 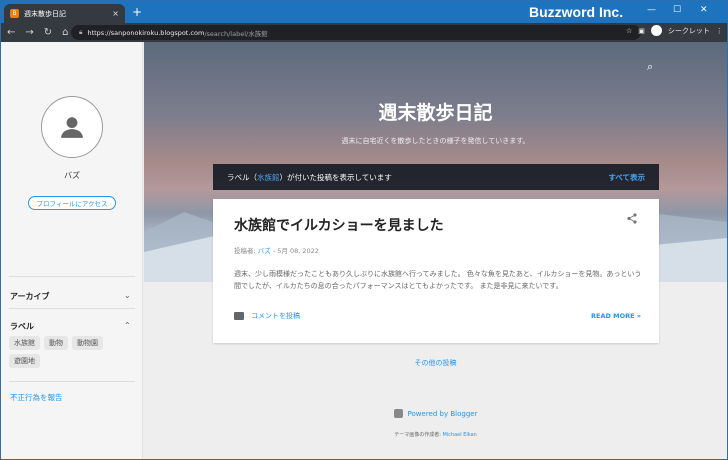 I want to click on profile-name: バズ, so click(x=72, y=175).